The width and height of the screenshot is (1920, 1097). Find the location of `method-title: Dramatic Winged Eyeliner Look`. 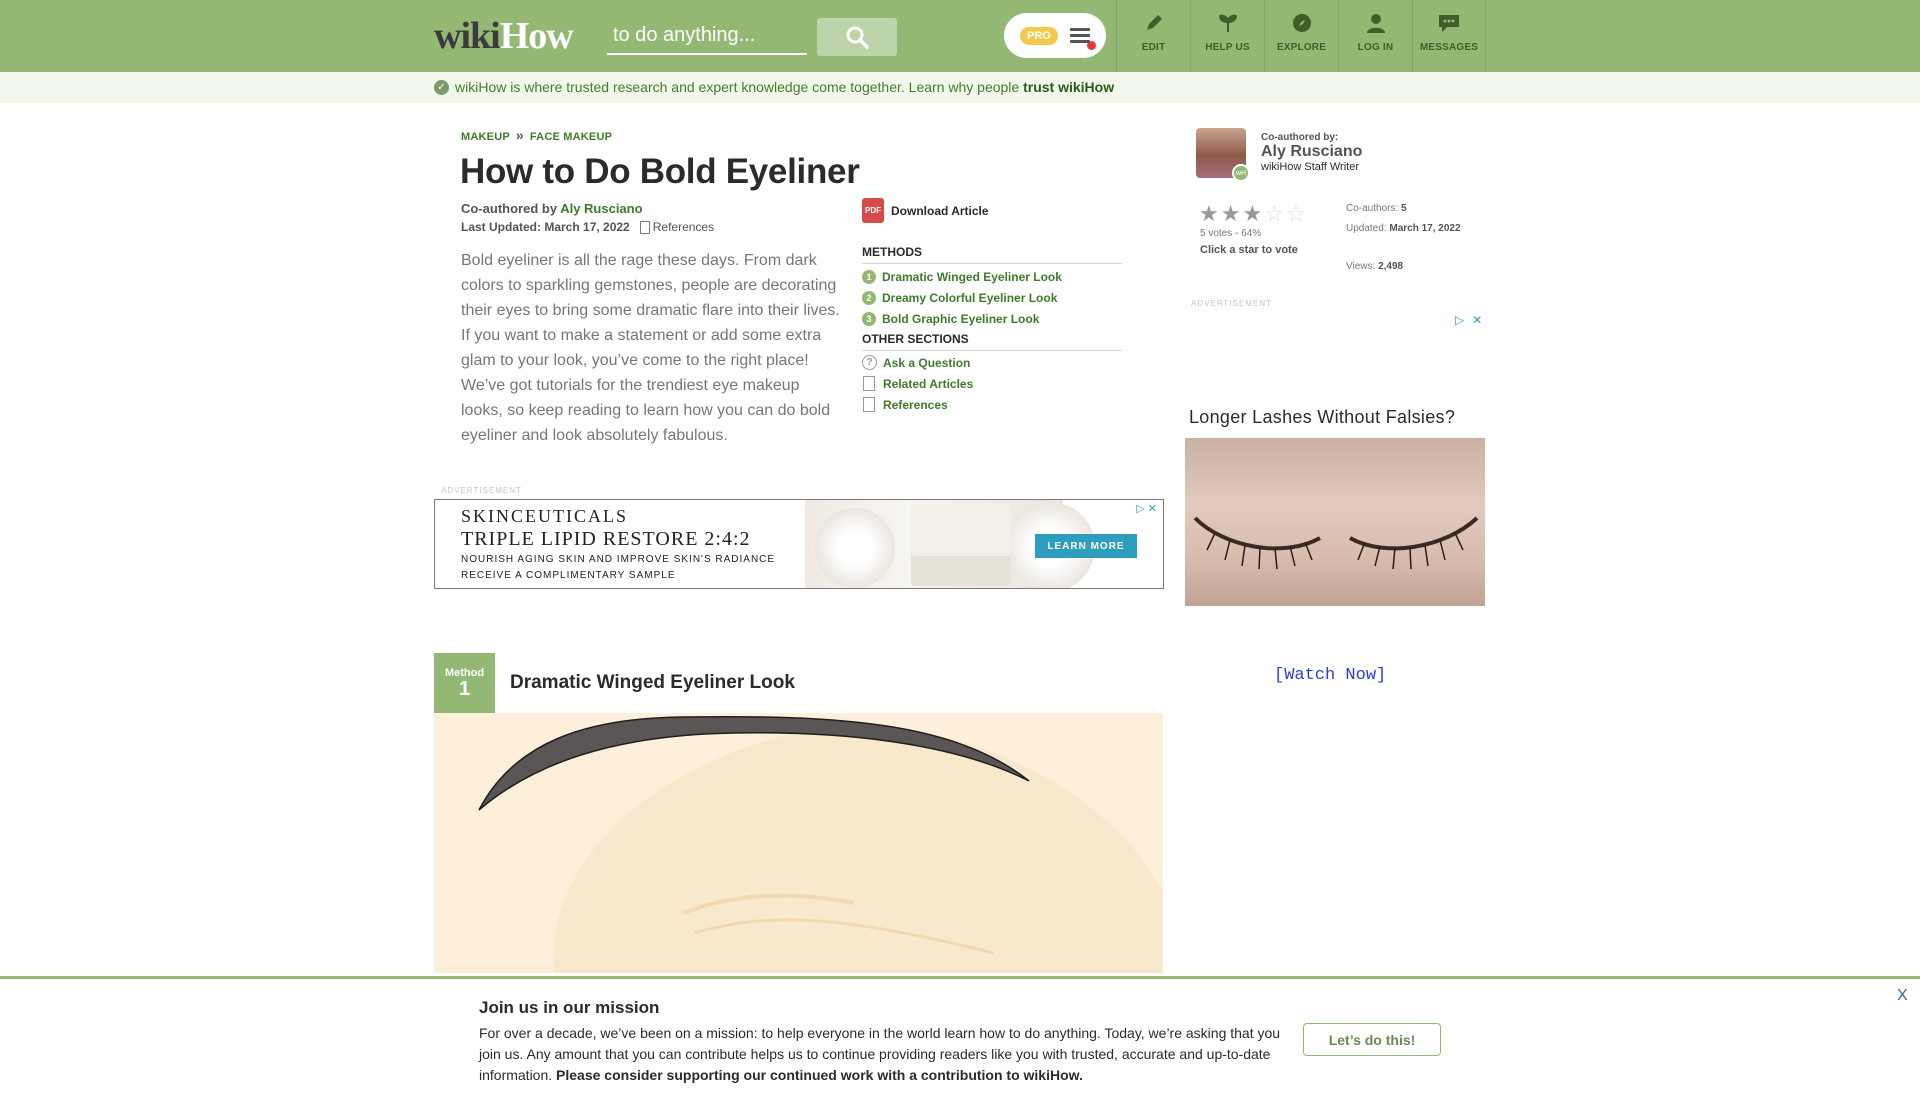

method-title: Dramatic Winged Eyeliner Look is located at coordinates (652, 682).